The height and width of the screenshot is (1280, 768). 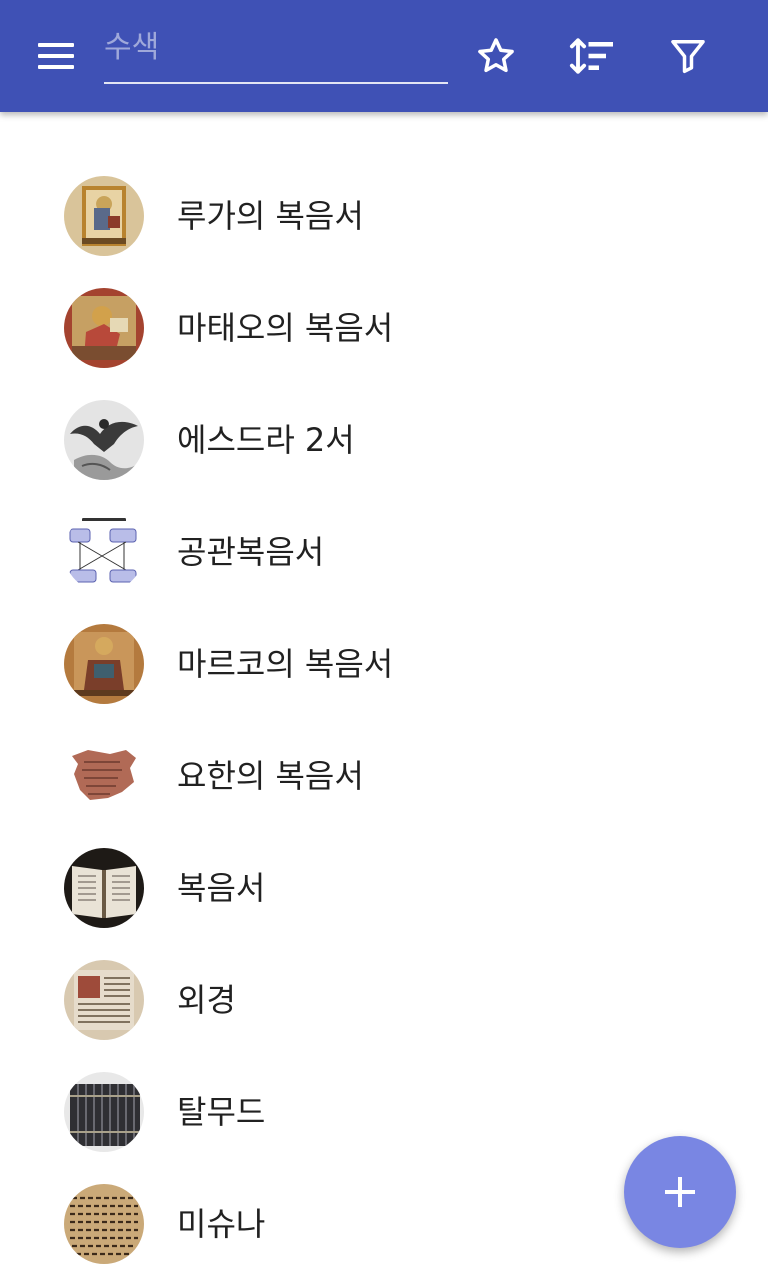 What do you see at coordinates (384, 1000) in the screenshot?
I see `list-item: 외경` at bounding box center [384, 1000].